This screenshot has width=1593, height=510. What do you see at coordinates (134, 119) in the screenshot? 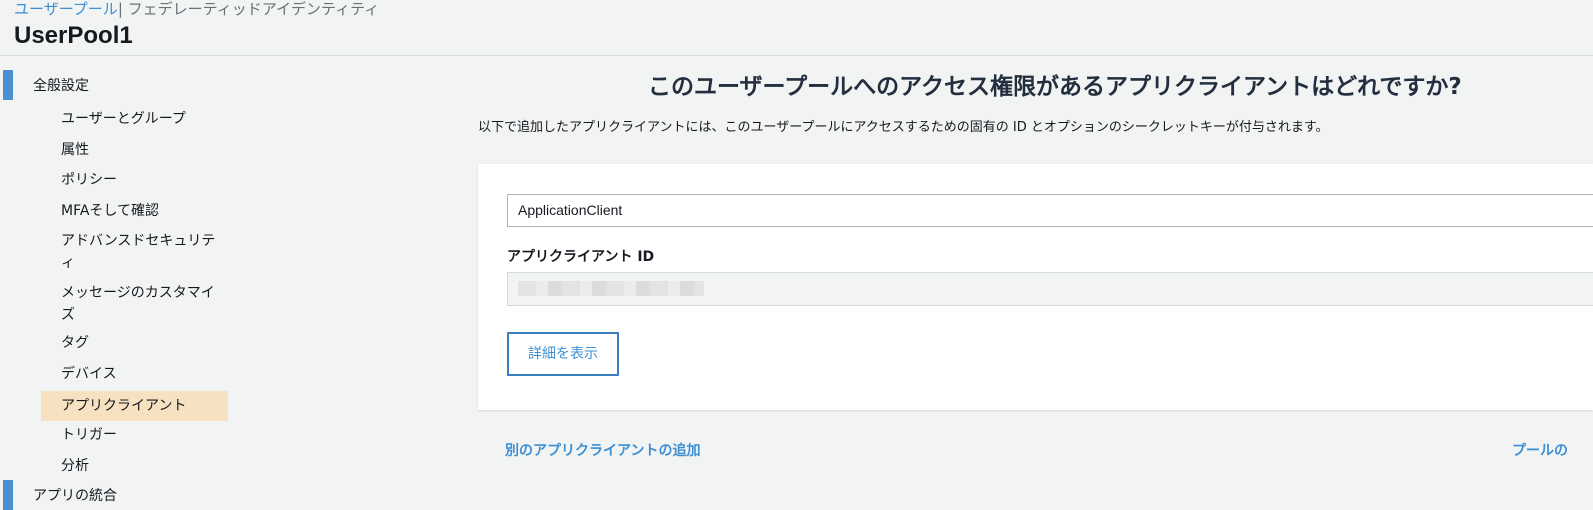
I see `sidebar-item-users-and-groups: ユーザーとグループ` at bounding box center [134, 119].